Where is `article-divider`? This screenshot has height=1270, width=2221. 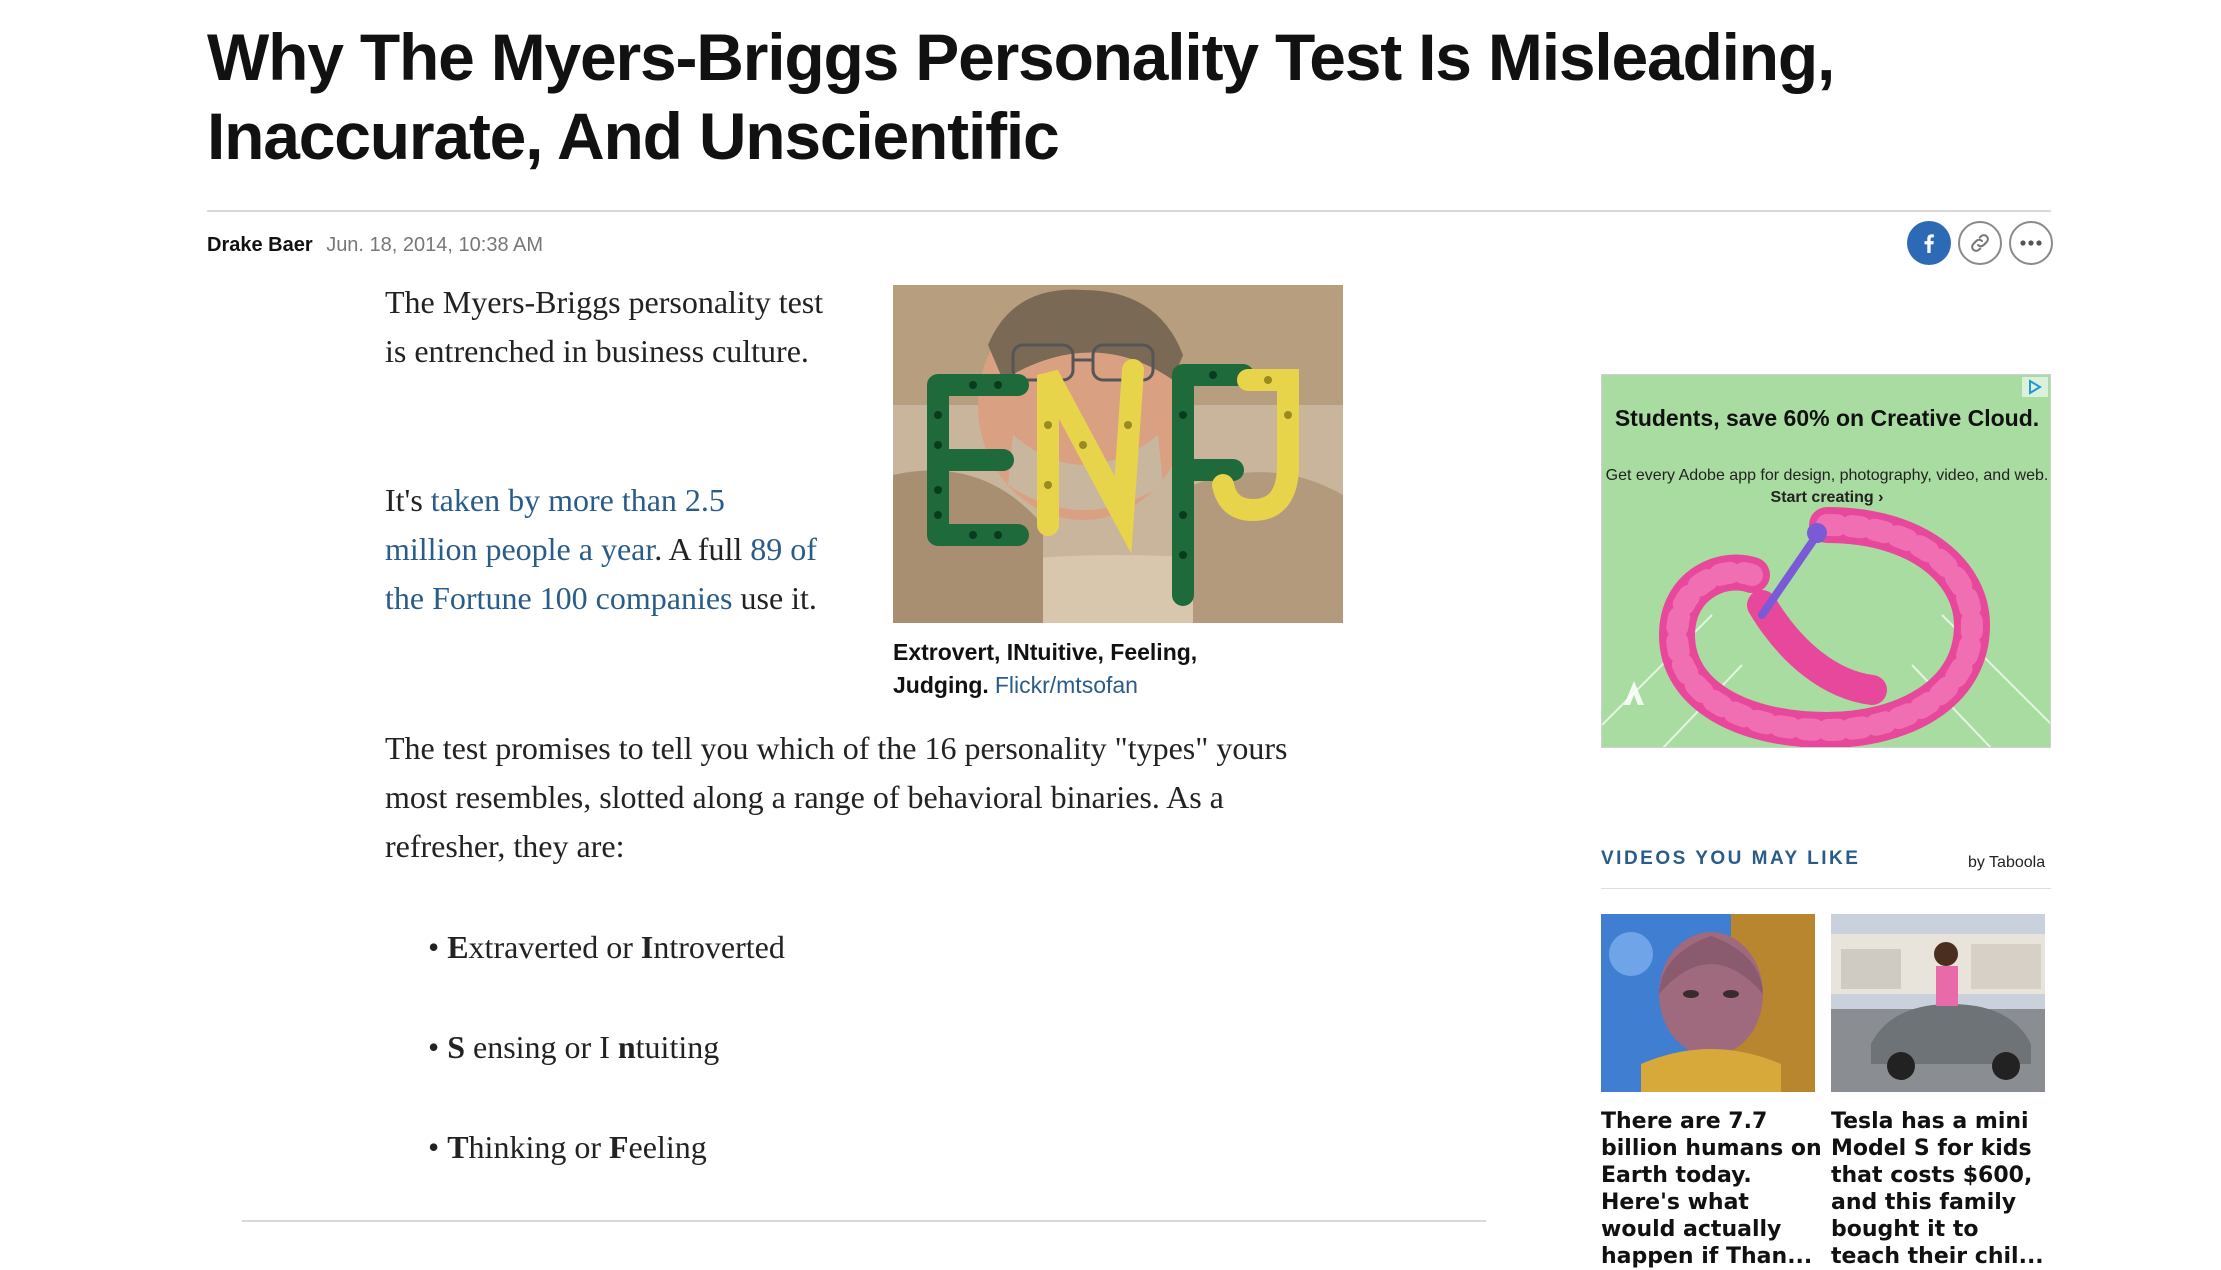 article-divider is located at coordinates (864, 1221).